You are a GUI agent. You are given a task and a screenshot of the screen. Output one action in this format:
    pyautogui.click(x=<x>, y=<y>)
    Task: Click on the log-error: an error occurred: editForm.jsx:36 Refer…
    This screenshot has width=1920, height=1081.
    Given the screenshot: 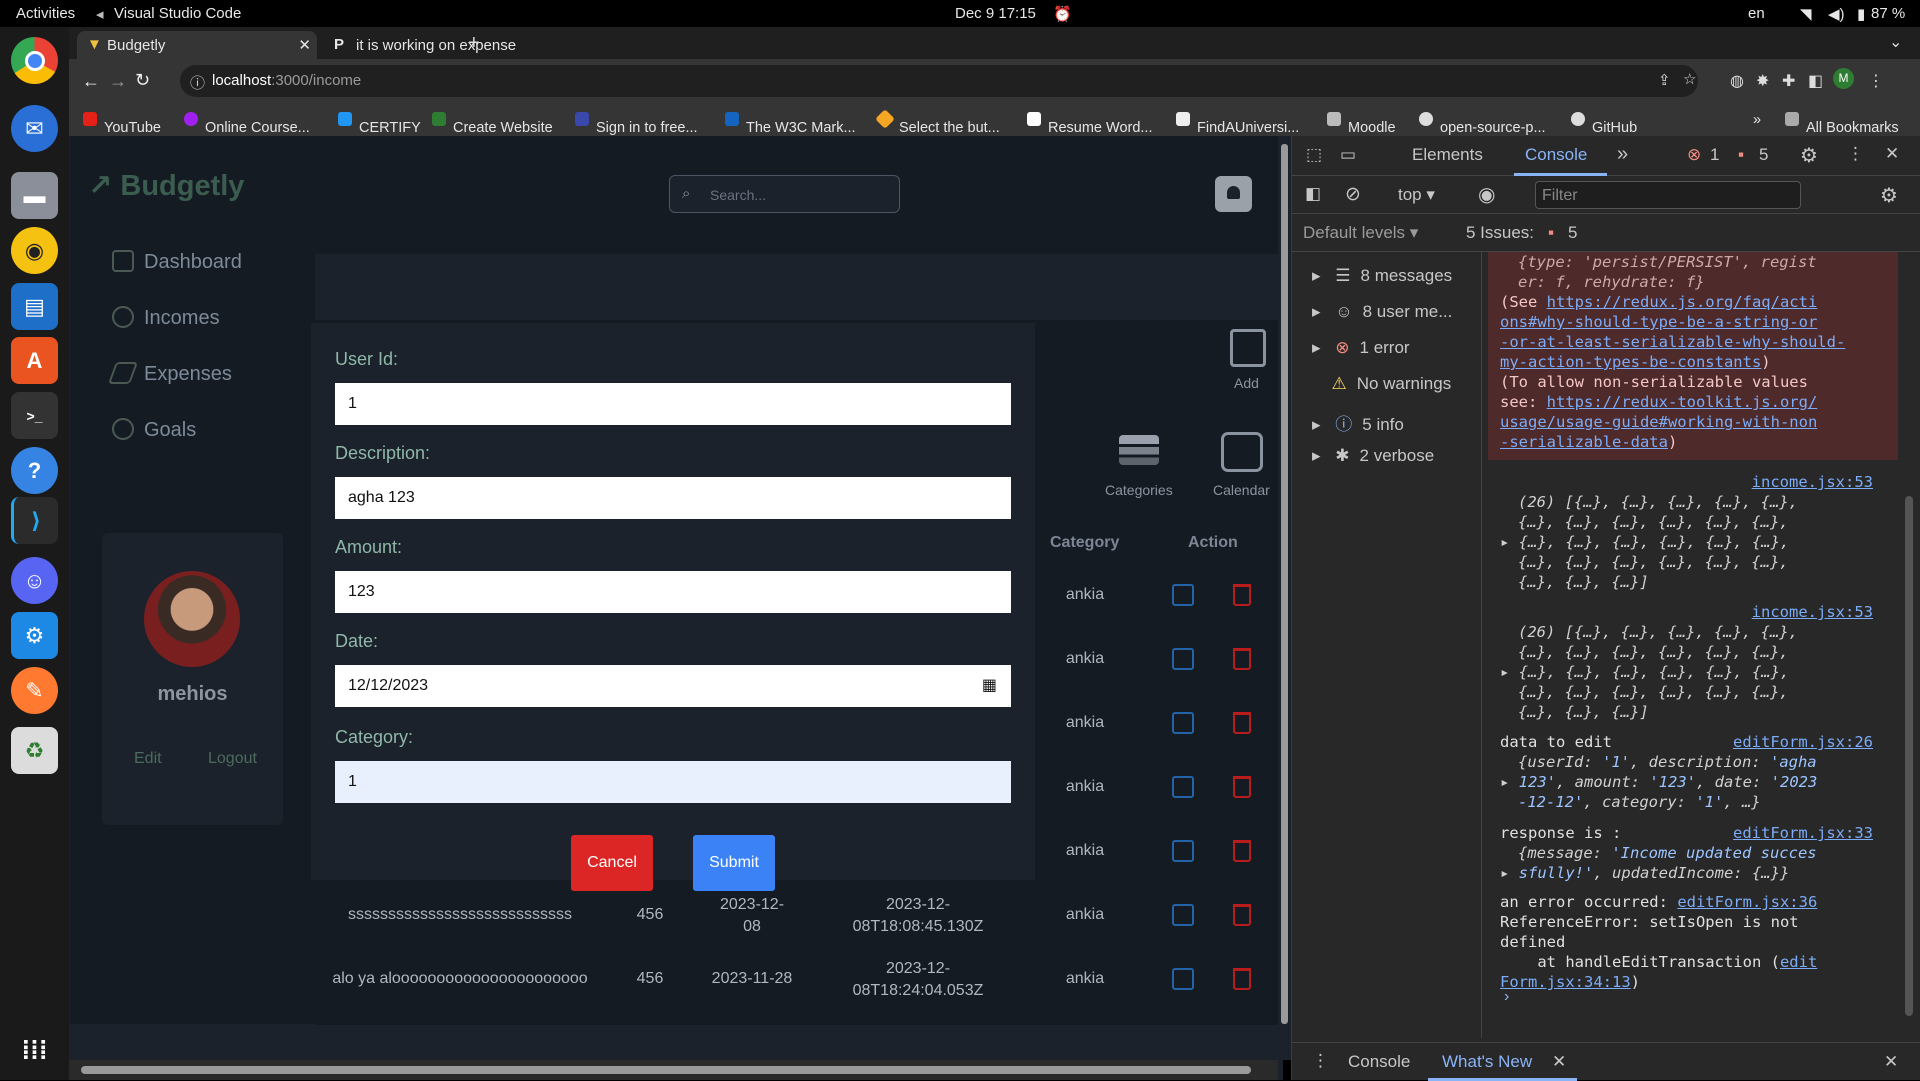 What is the action you would take?
    pyautogui.click(x=1697, y=942)
    